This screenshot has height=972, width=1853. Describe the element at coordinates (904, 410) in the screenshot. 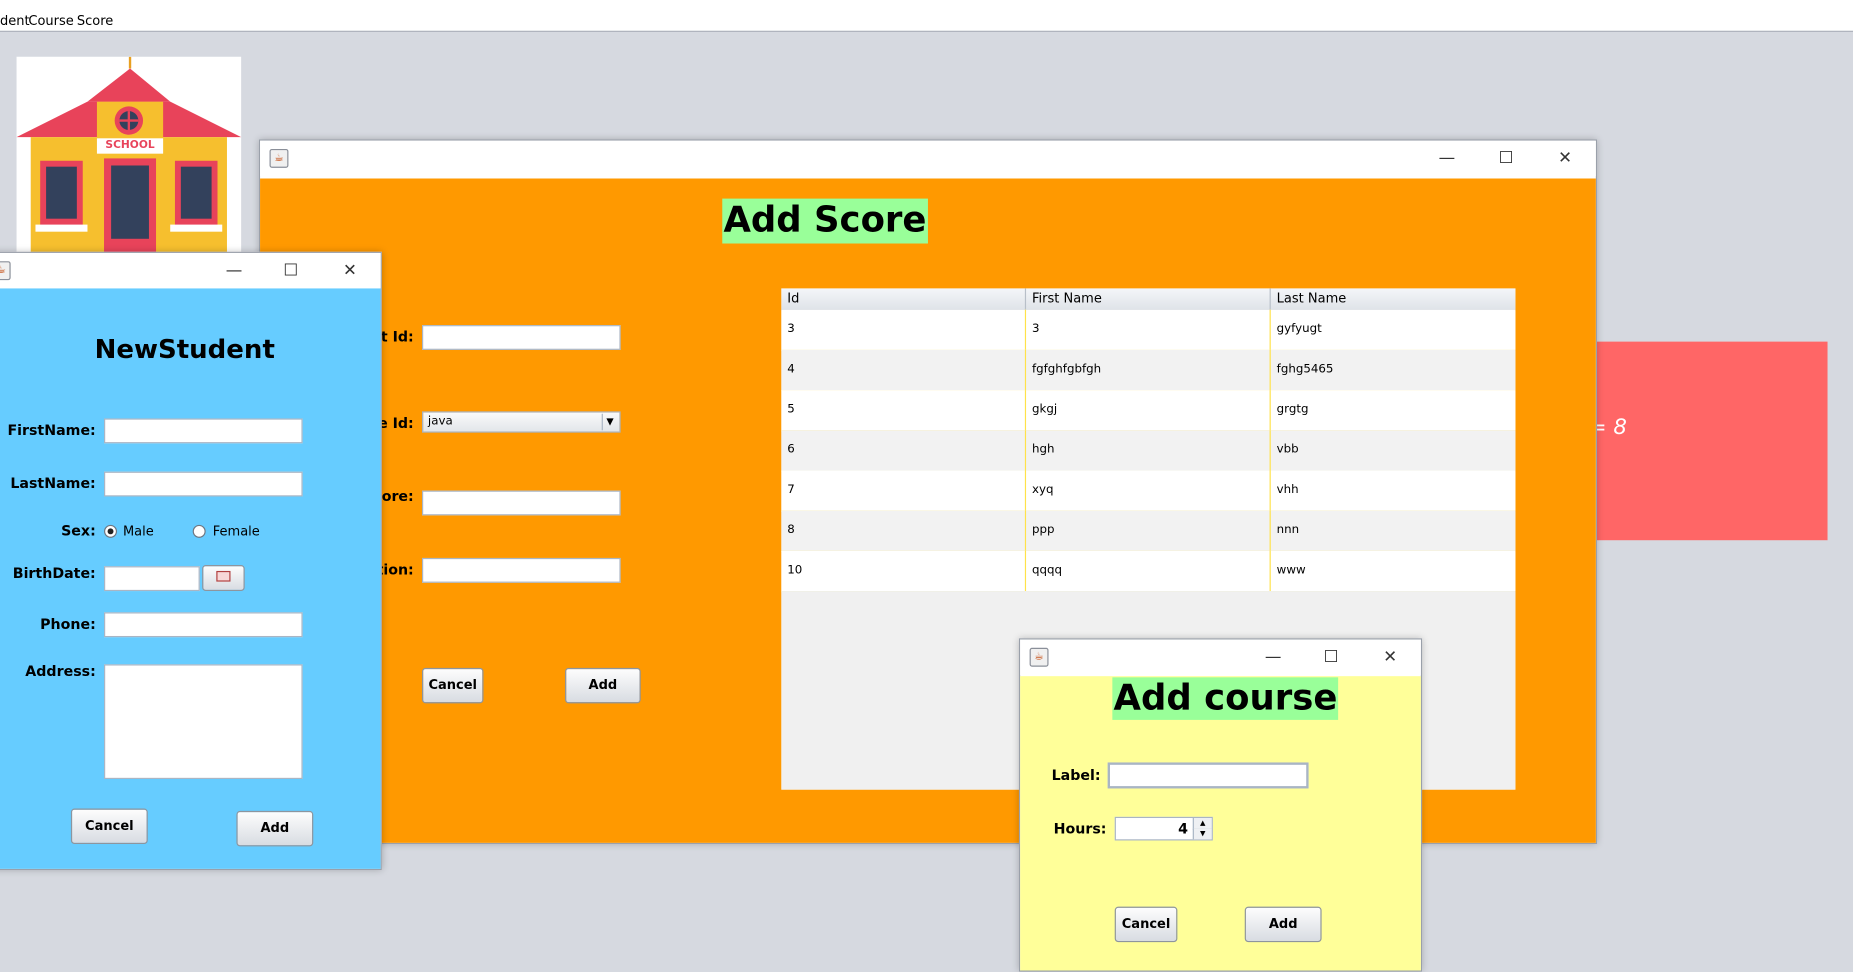

I see `table-cell: 5` at that location.